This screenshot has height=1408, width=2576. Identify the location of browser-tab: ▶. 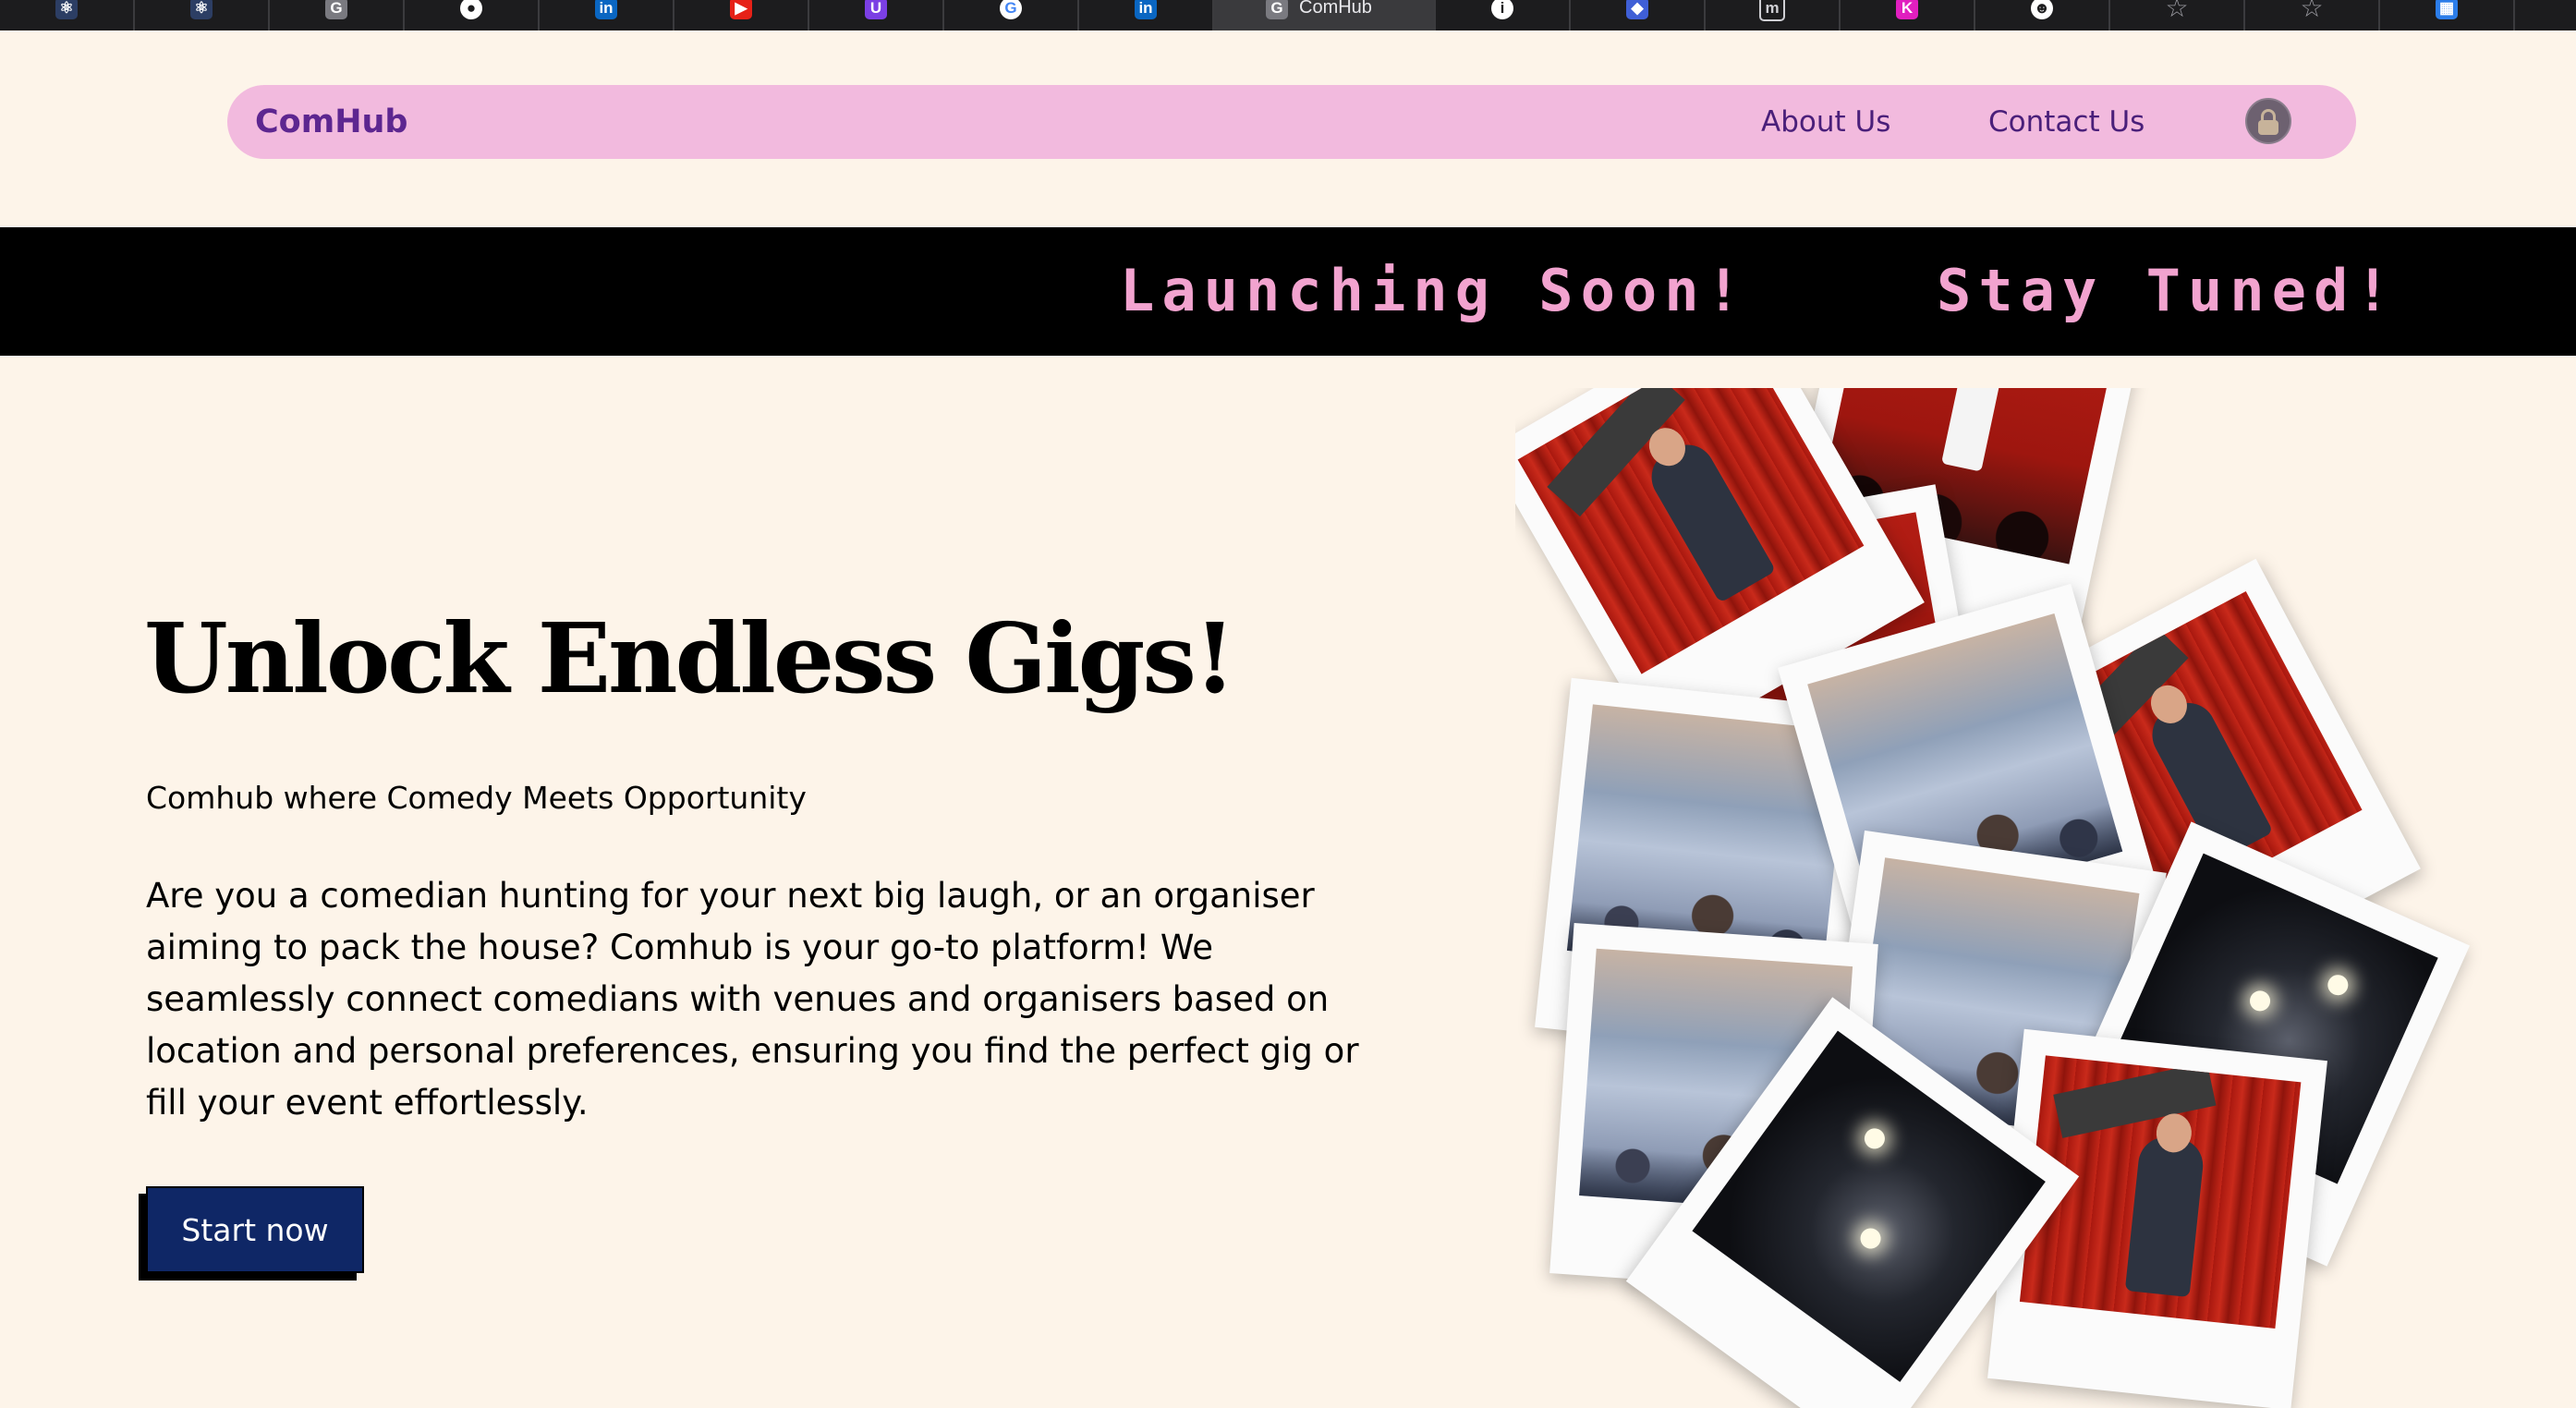
(741, 15).